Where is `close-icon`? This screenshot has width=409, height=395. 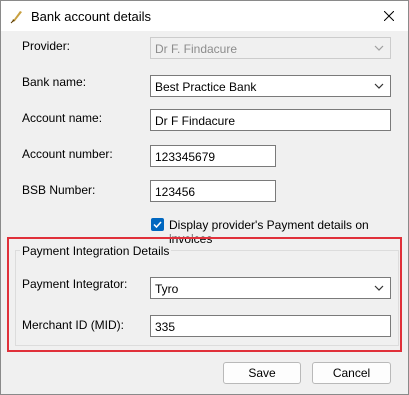
close-icon is located at coordinates (389, 16).